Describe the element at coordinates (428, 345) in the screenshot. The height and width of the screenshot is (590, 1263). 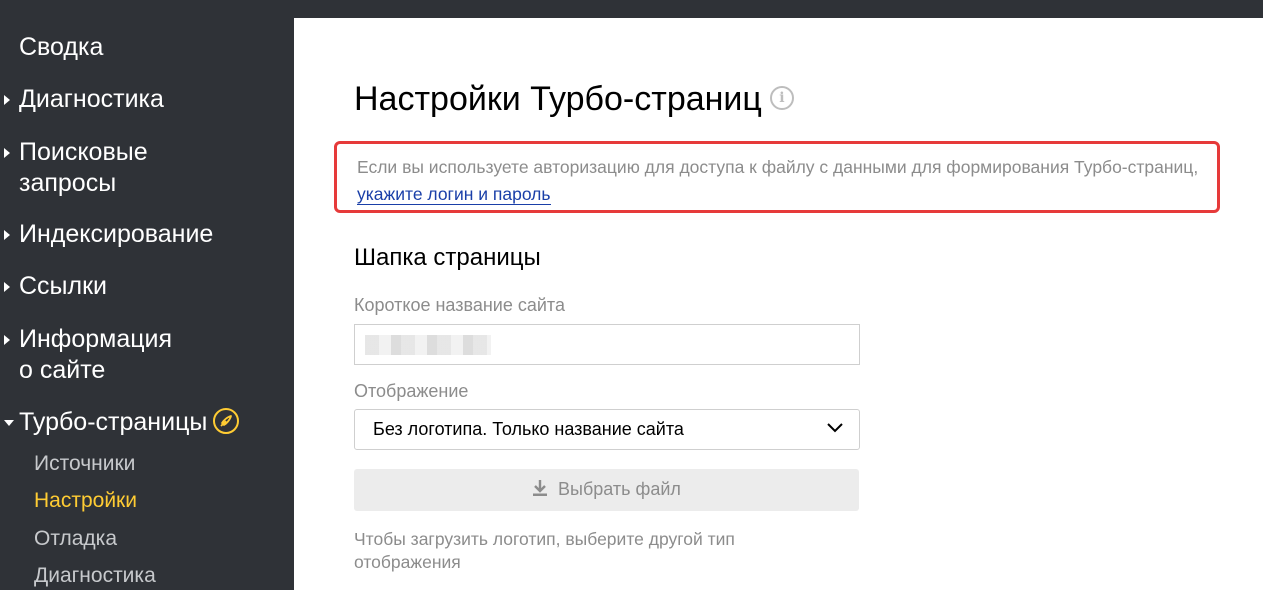
I see `redacted-value` at that location.